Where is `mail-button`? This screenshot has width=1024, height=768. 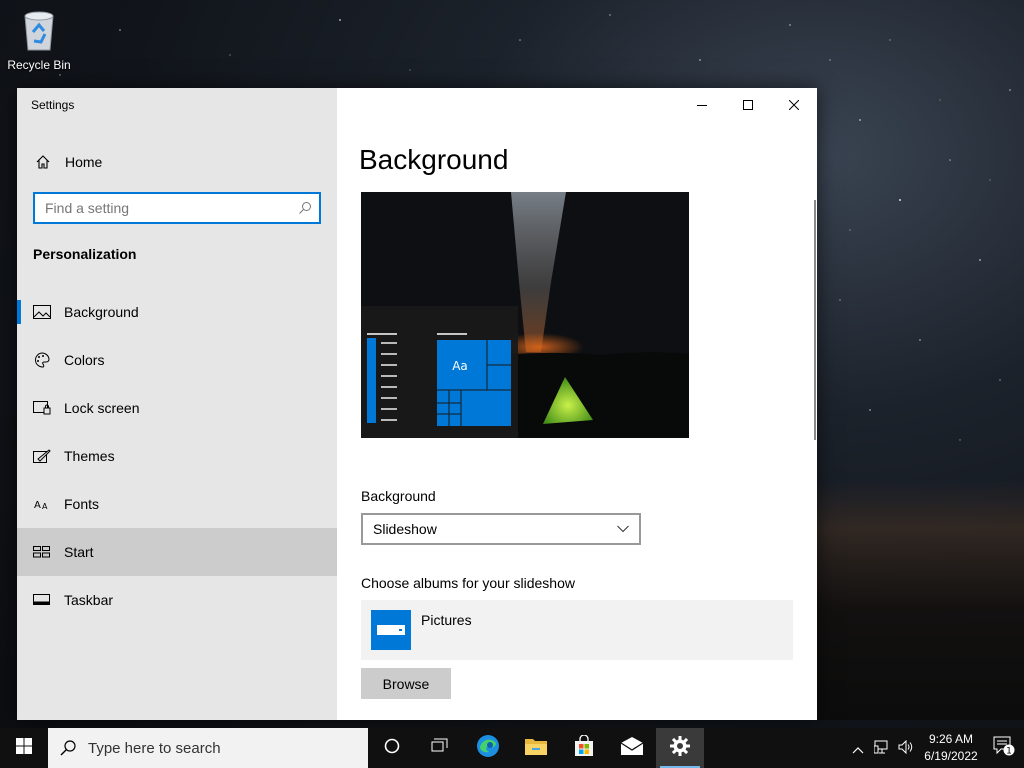 mail-button is located at coordinates (632, 748).